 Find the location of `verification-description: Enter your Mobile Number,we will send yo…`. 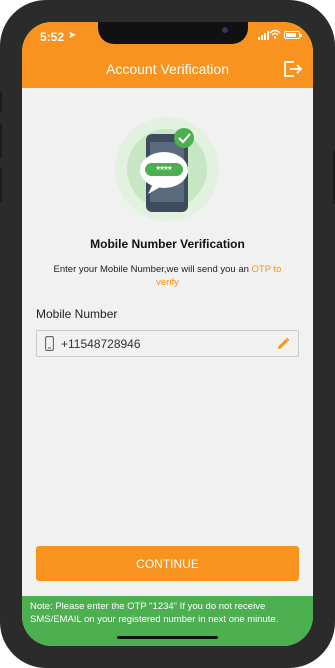

verification-description: Enter your Mobile Number,we will send yo… is located at coordinates (167, 276).